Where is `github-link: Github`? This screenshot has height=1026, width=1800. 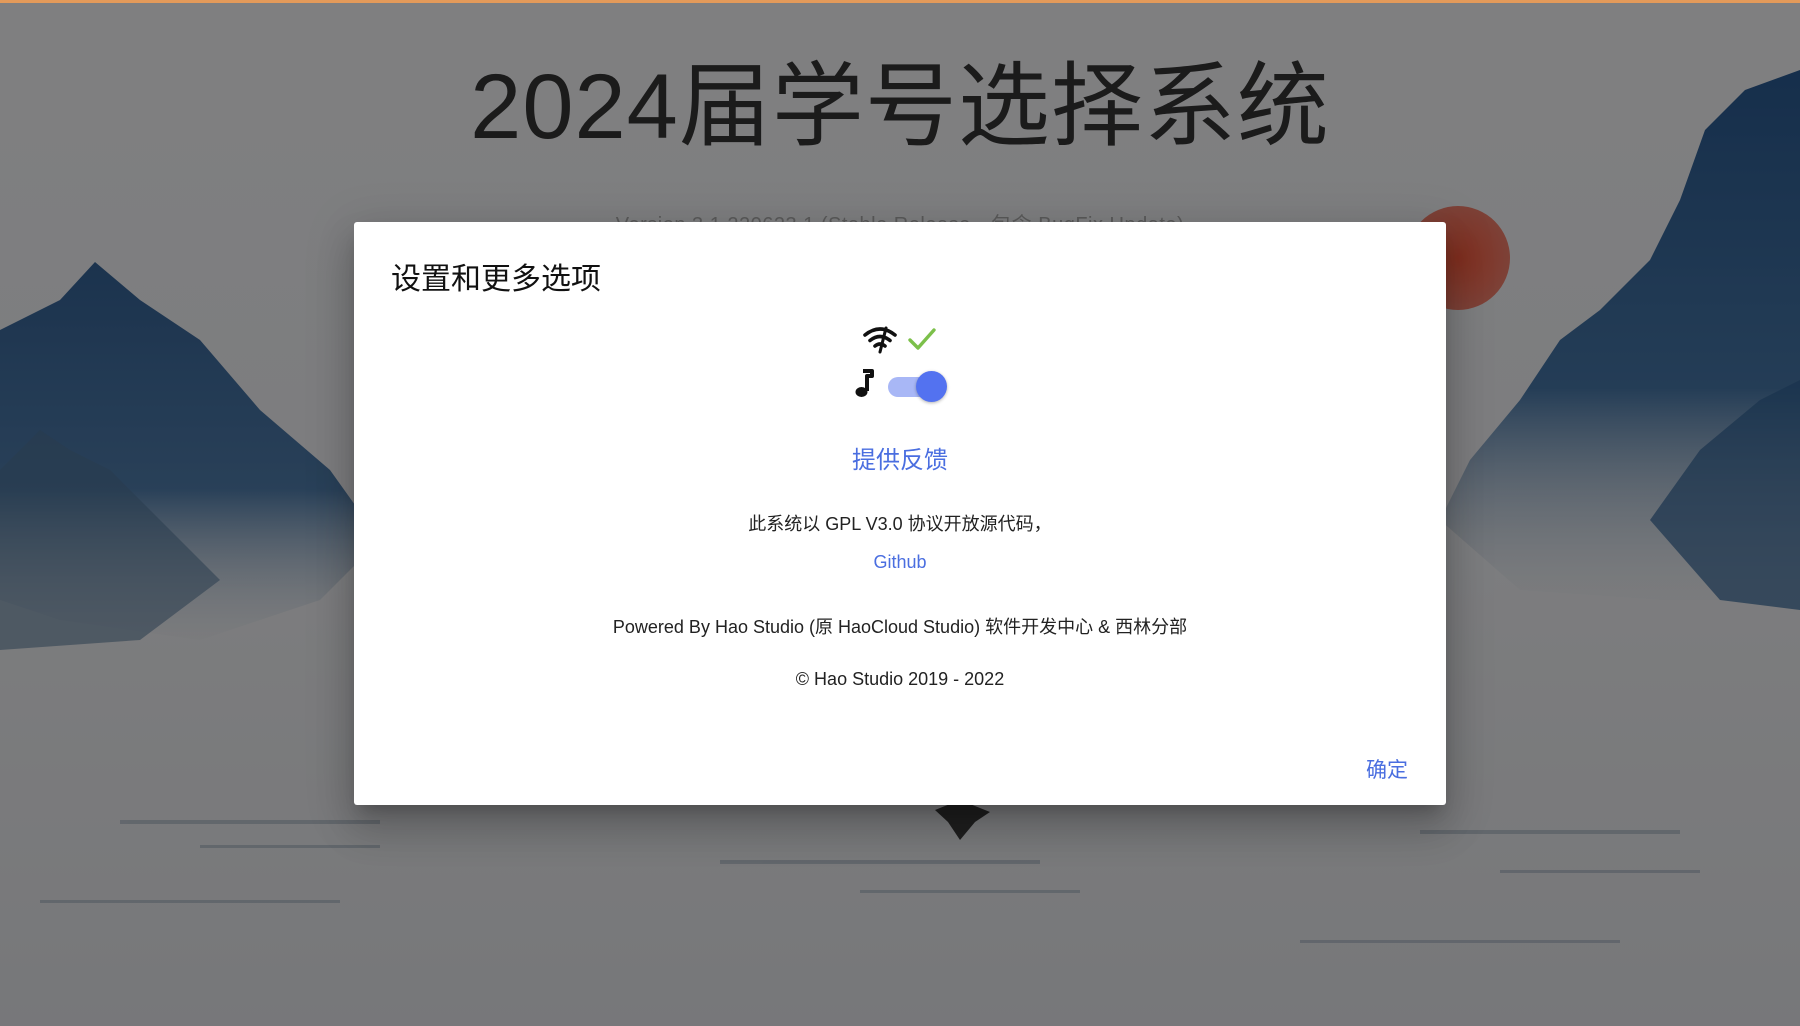 github-link: Github is located at coordinates (900, 562).